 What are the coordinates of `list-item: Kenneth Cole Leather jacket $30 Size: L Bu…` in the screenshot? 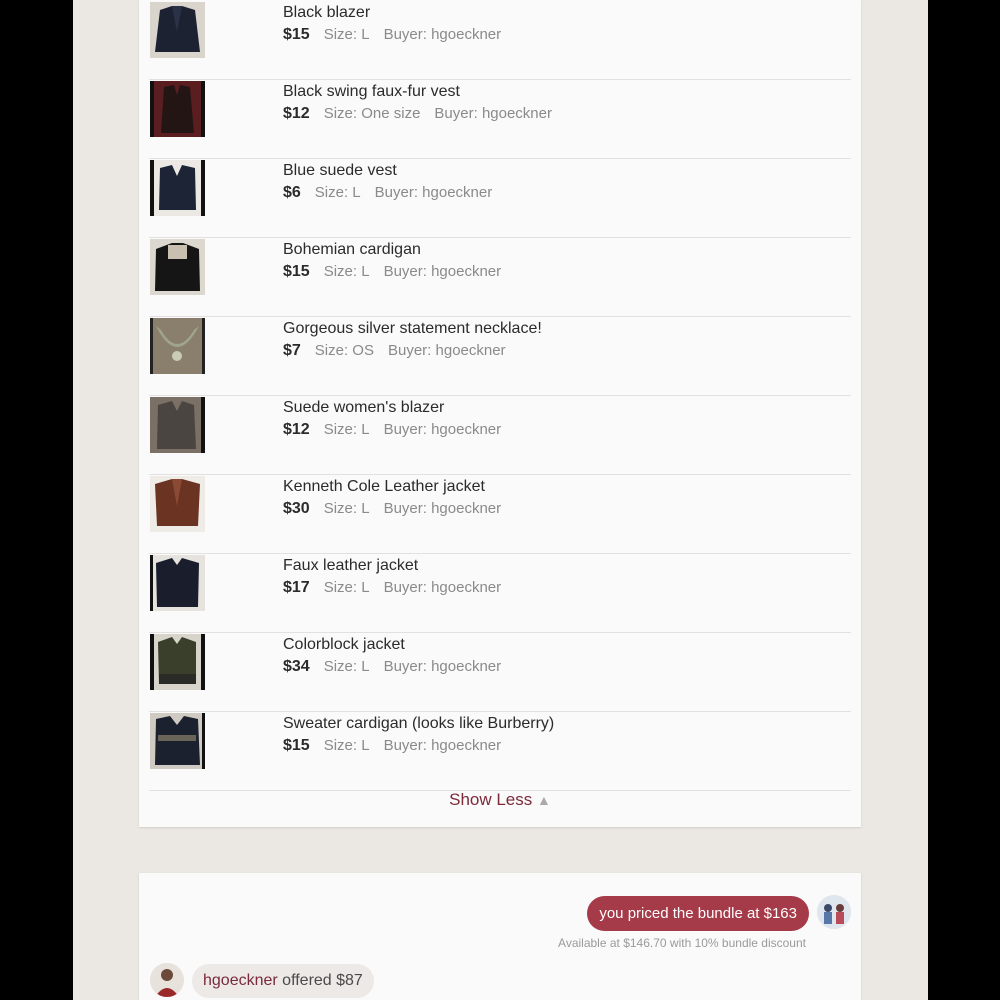 It's located at (500, 514).